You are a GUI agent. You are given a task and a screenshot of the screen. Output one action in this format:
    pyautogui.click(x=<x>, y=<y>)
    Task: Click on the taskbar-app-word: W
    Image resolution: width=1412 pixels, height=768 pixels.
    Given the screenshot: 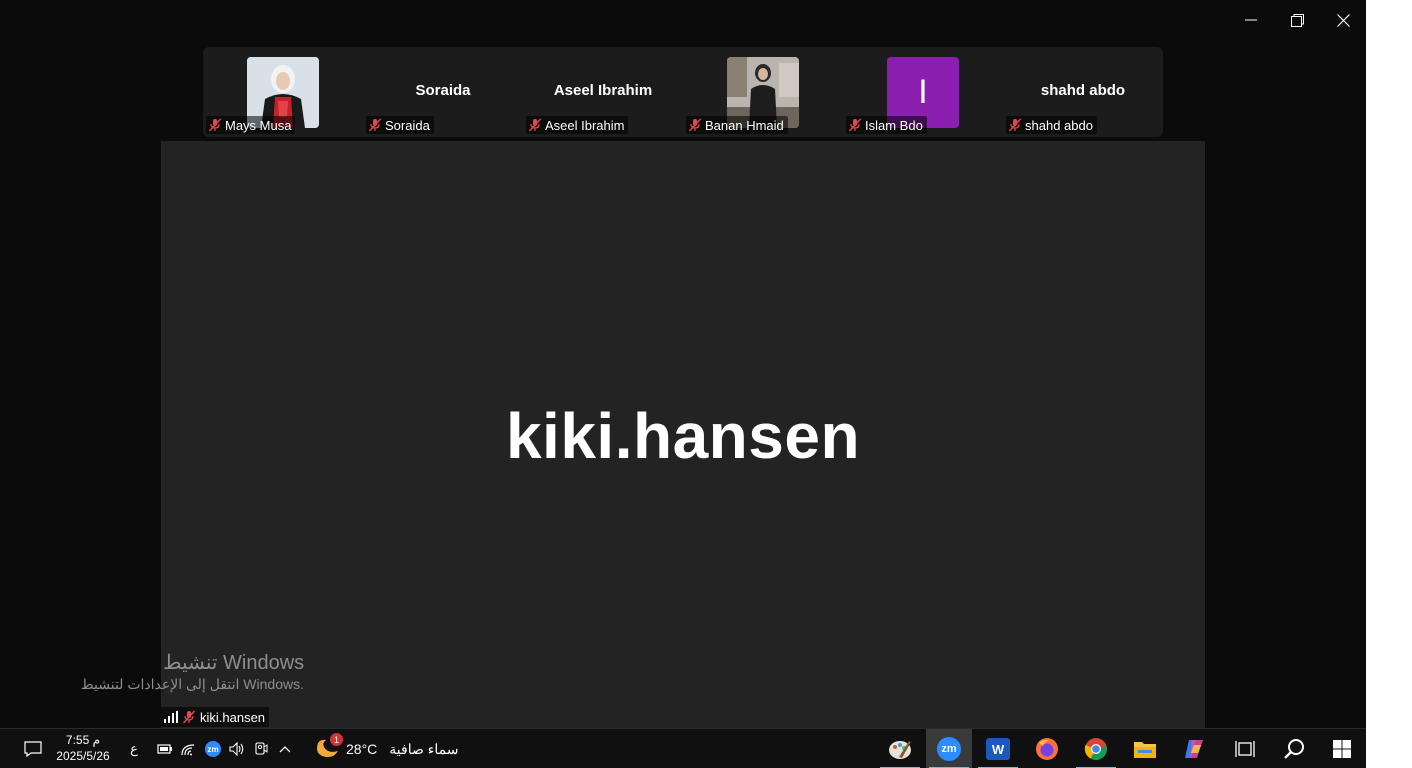 What is the action you would take?
    pyautogui.click(x=998, y=748)
    